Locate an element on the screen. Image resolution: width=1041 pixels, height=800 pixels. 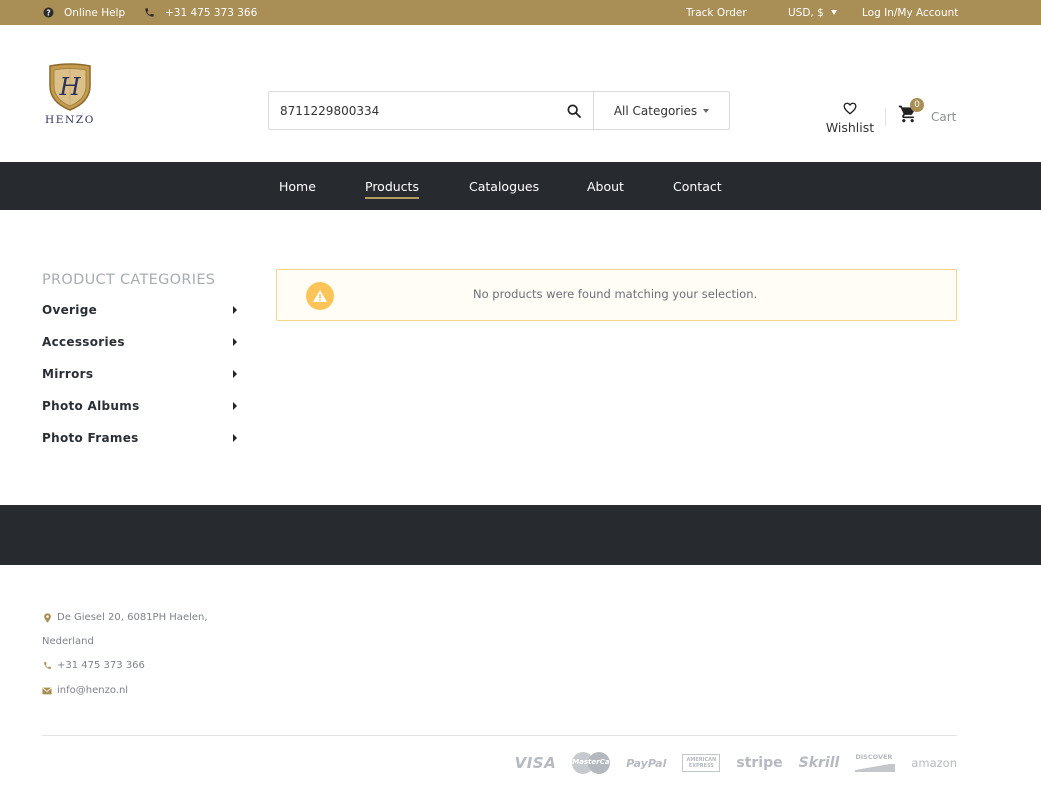
caret-down-icon is located at coordinates (833, 12).